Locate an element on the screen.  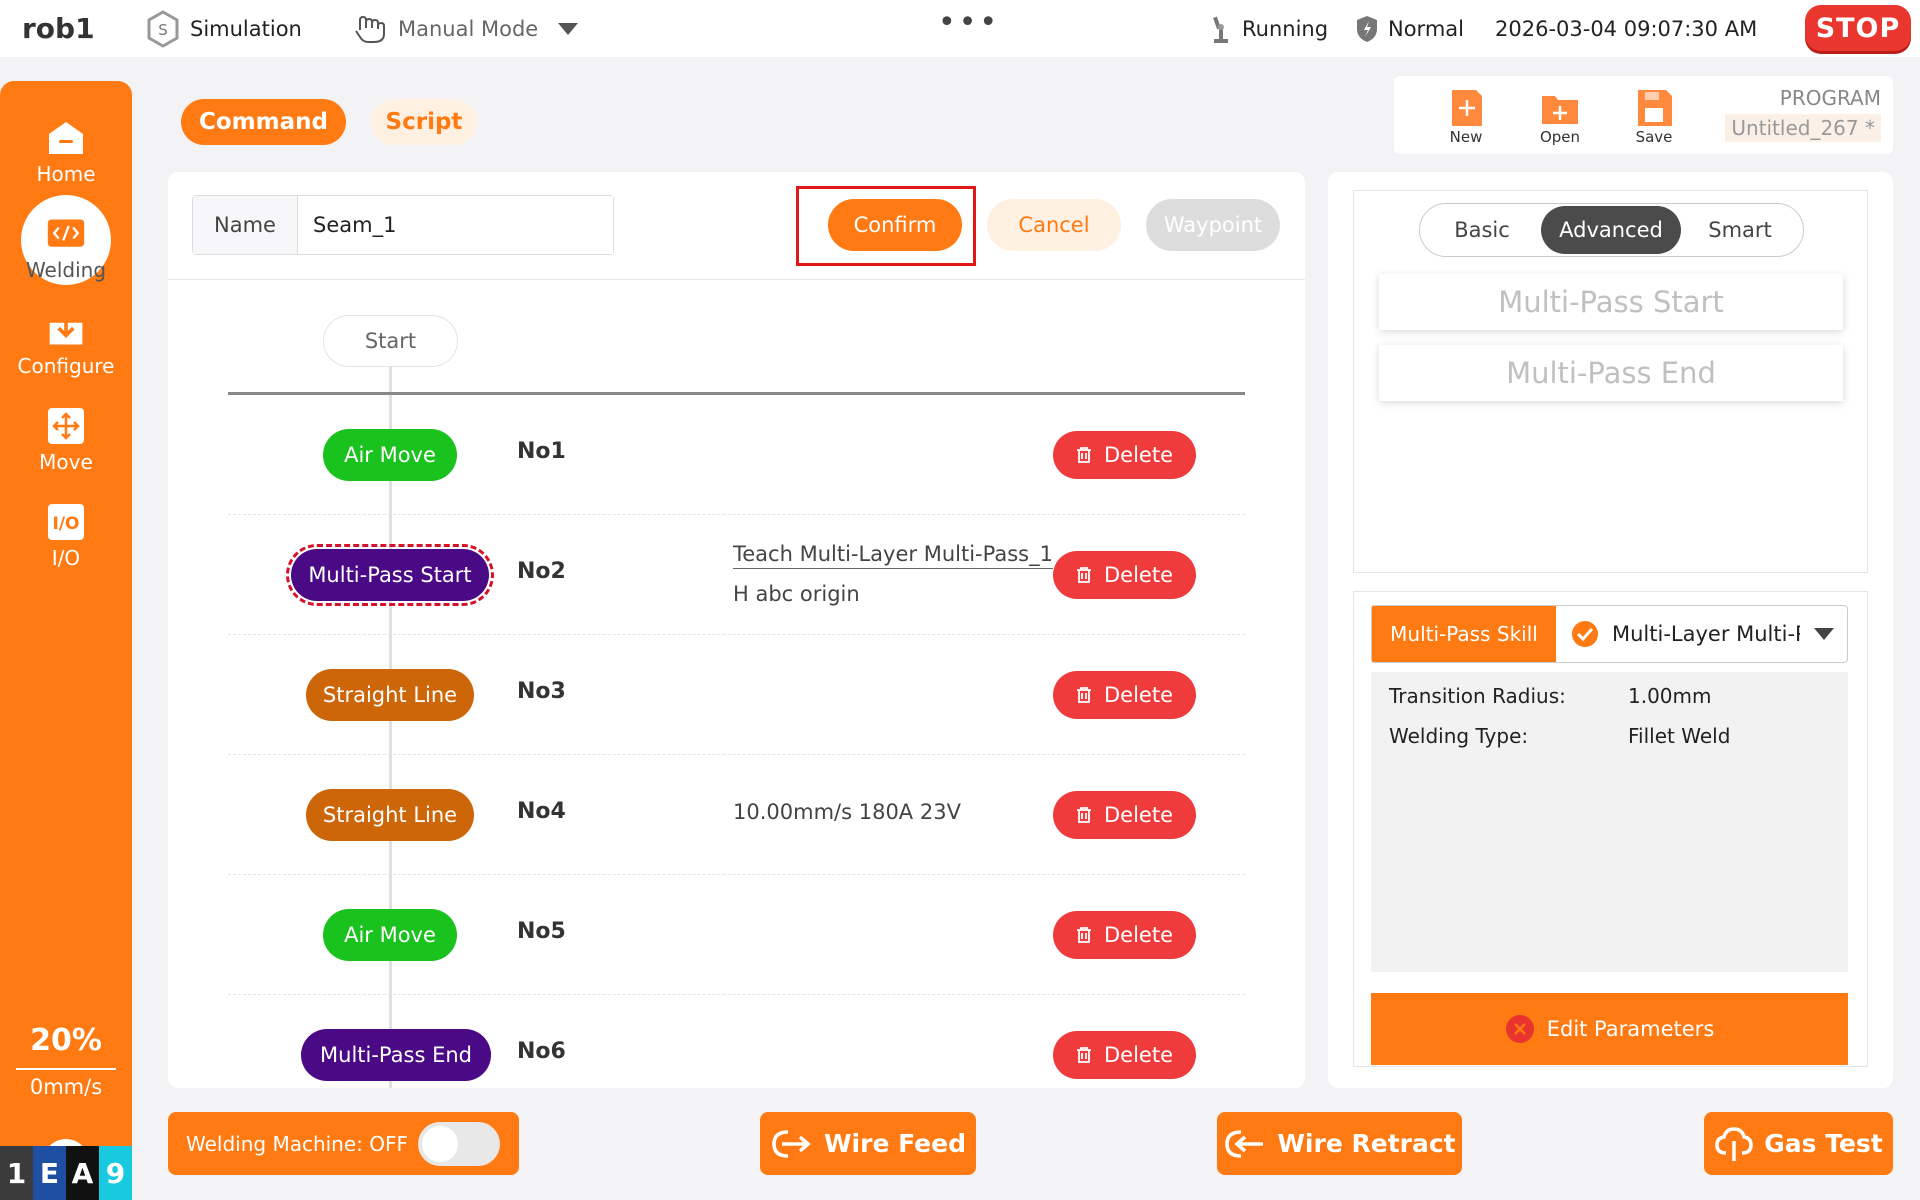
mode-label: Manual Mode is located at coordinates (468, 28).